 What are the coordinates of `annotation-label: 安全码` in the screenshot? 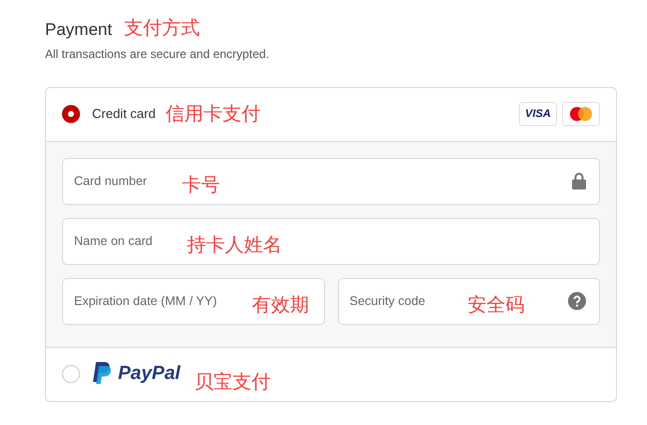 It's located at (496, 305).